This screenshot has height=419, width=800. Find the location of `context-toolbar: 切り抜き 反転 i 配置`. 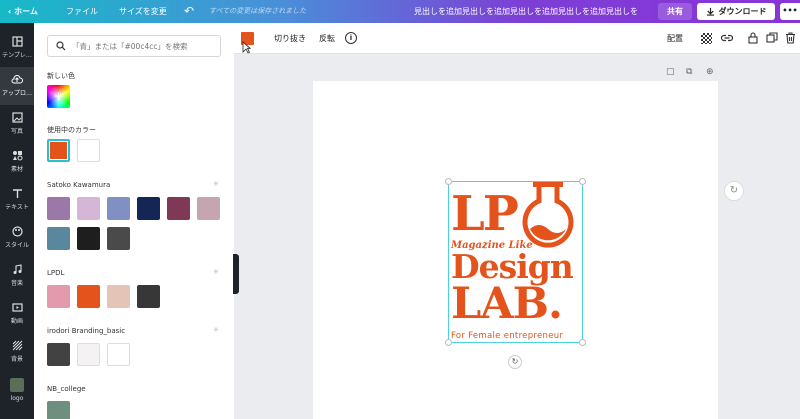

context-toolbar: 切り抜き 反転 i 配置 is located at coordinates (517, 38).